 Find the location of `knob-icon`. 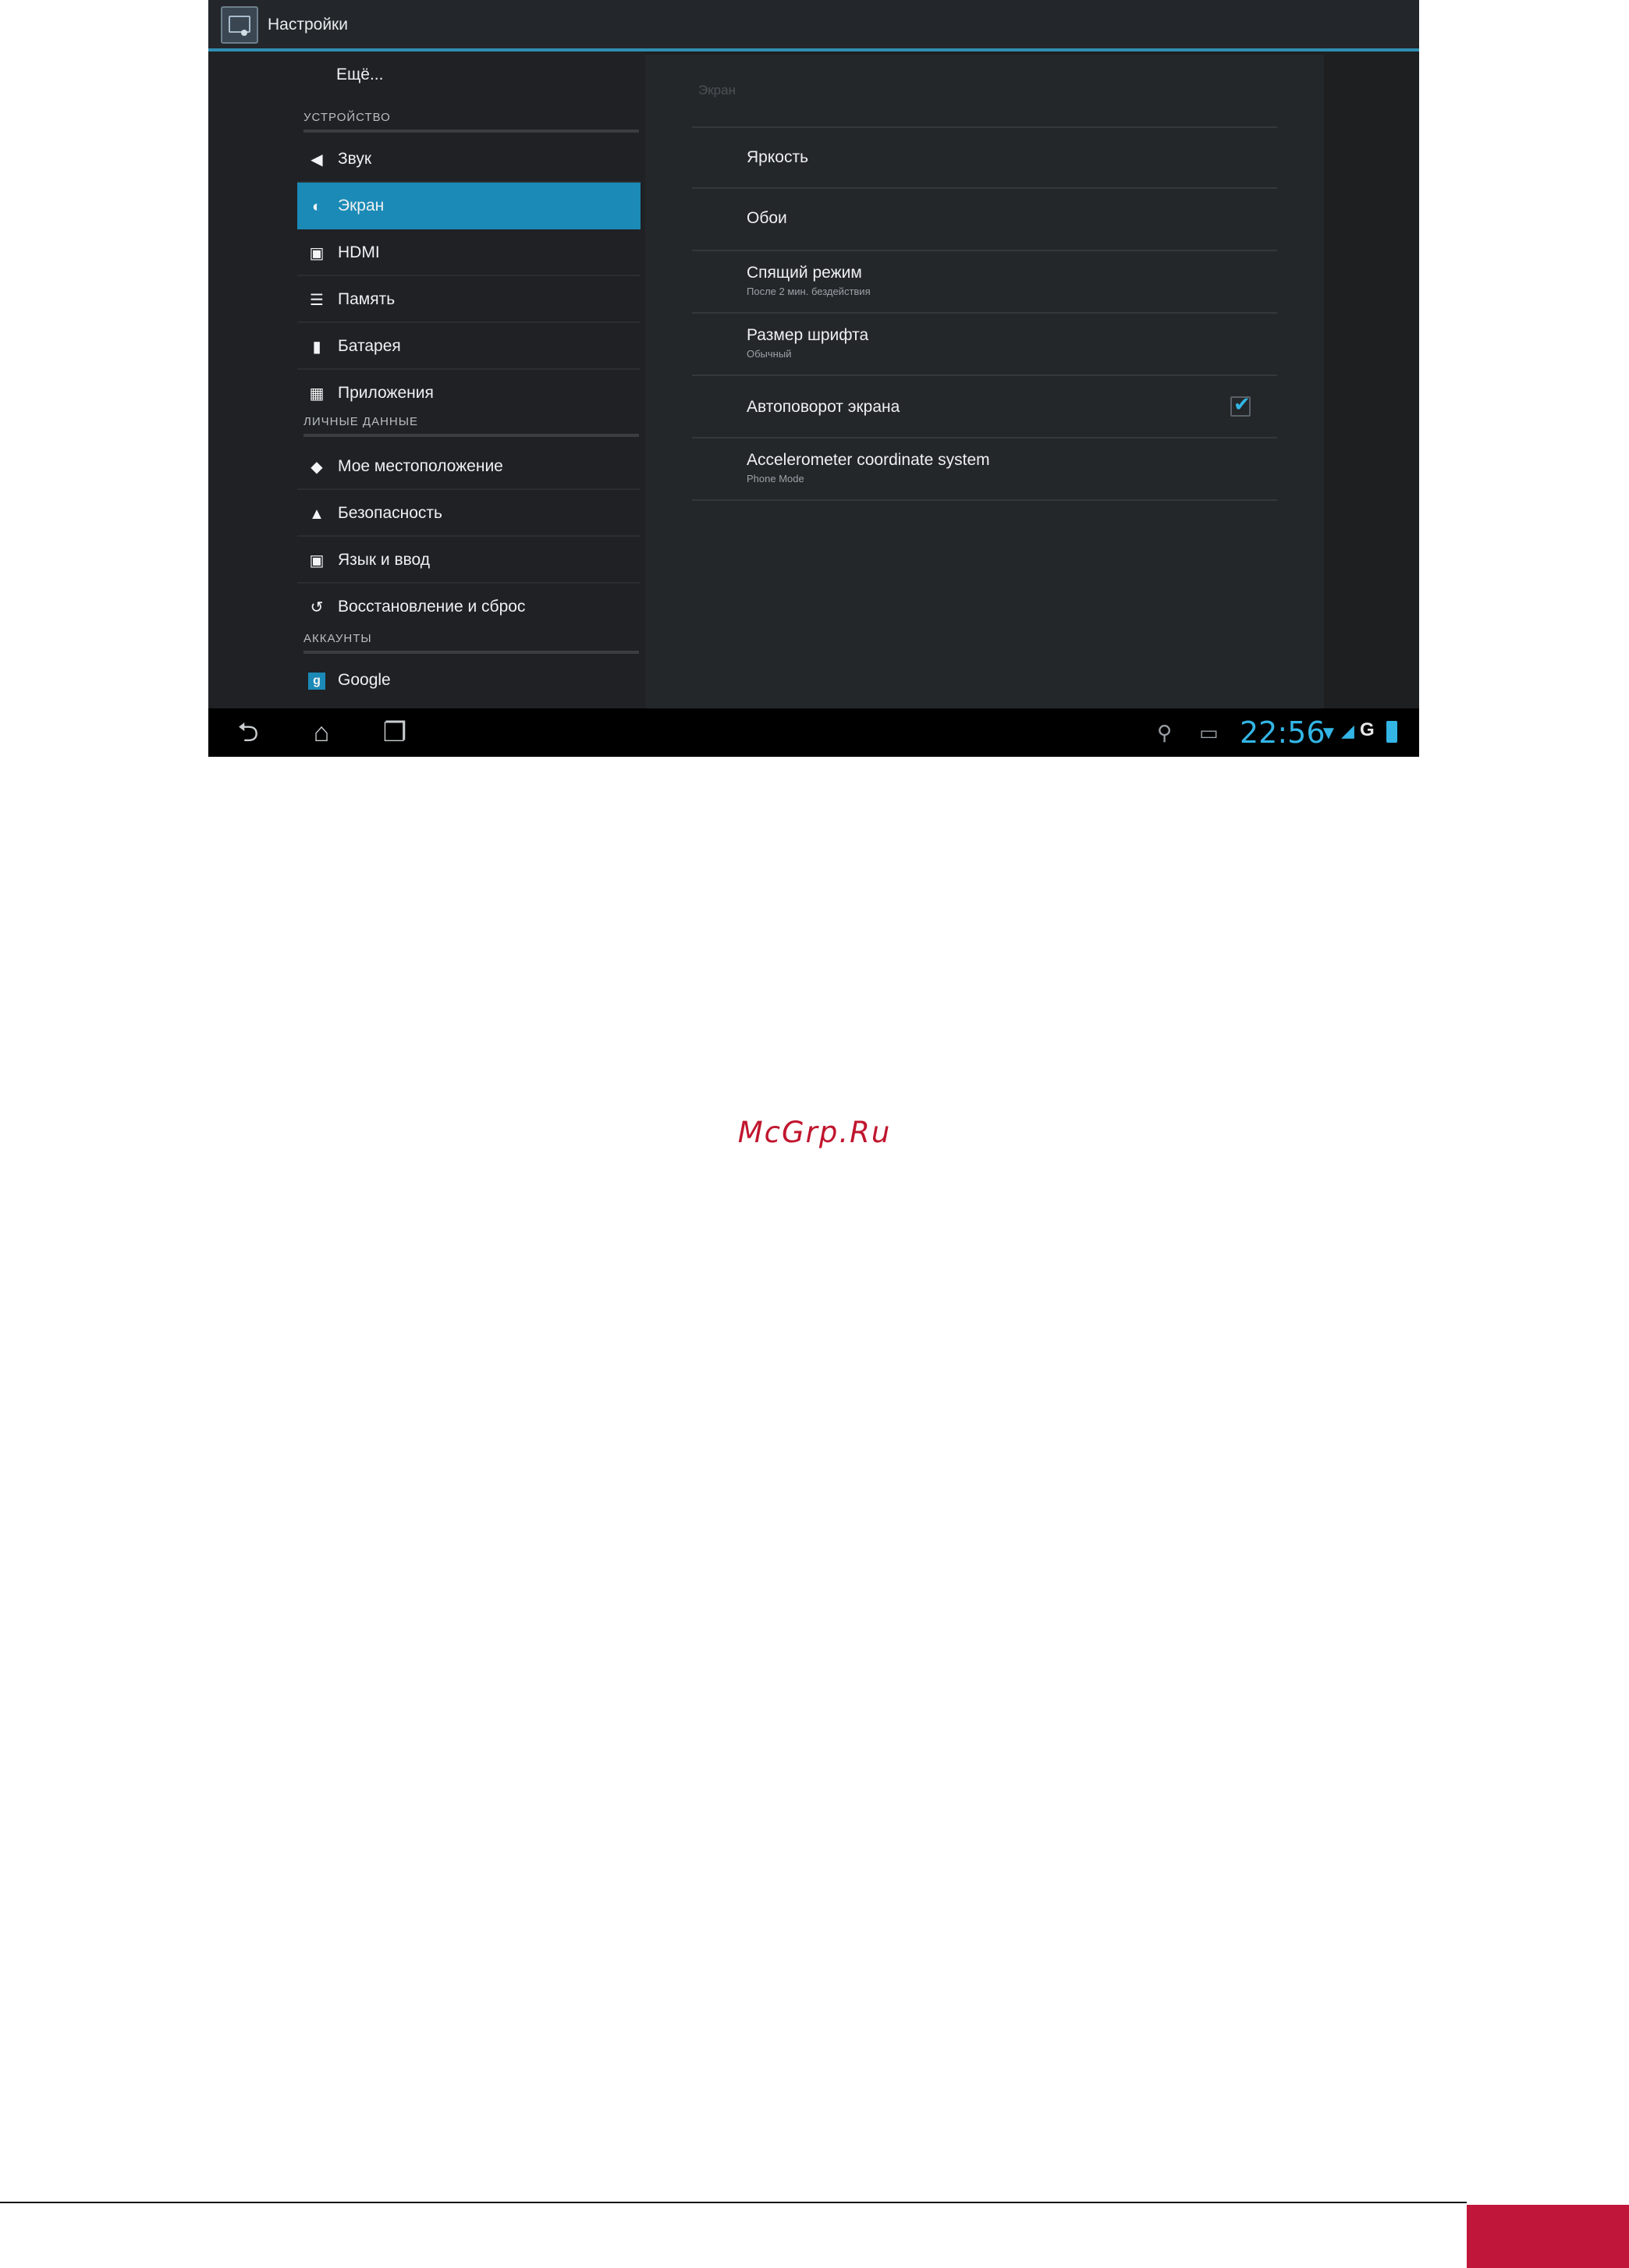

knob-icon is located at coordinates (244, 33).